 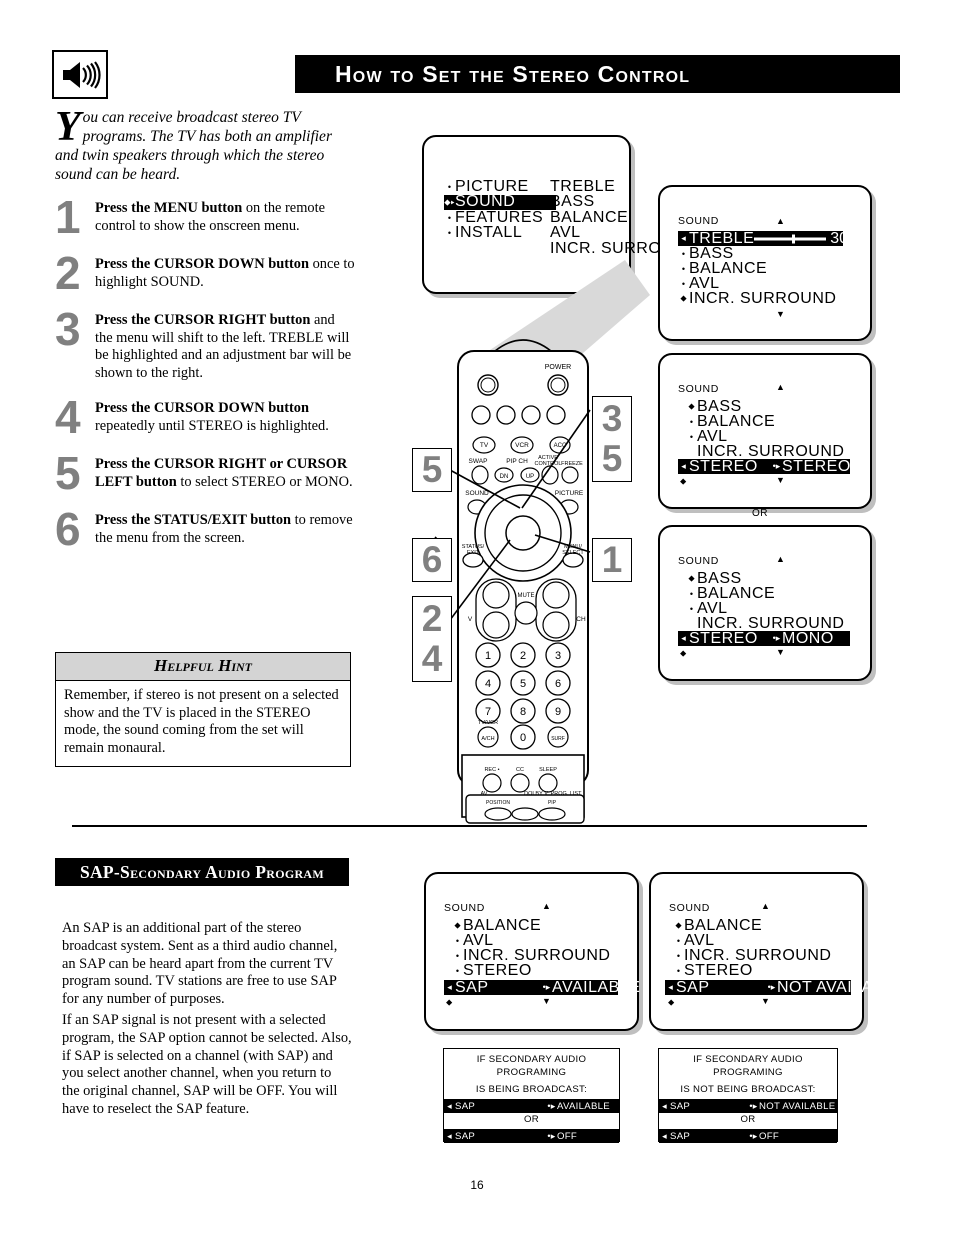 I want to click on page-number: 16, so click(x=477, y=1185).